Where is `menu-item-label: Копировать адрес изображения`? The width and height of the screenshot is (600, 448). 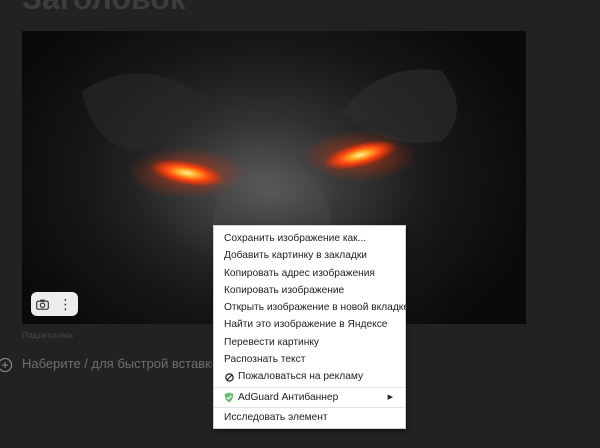 menu-item-label: Копировать адрес изображения is located at coordinates (299, 273).